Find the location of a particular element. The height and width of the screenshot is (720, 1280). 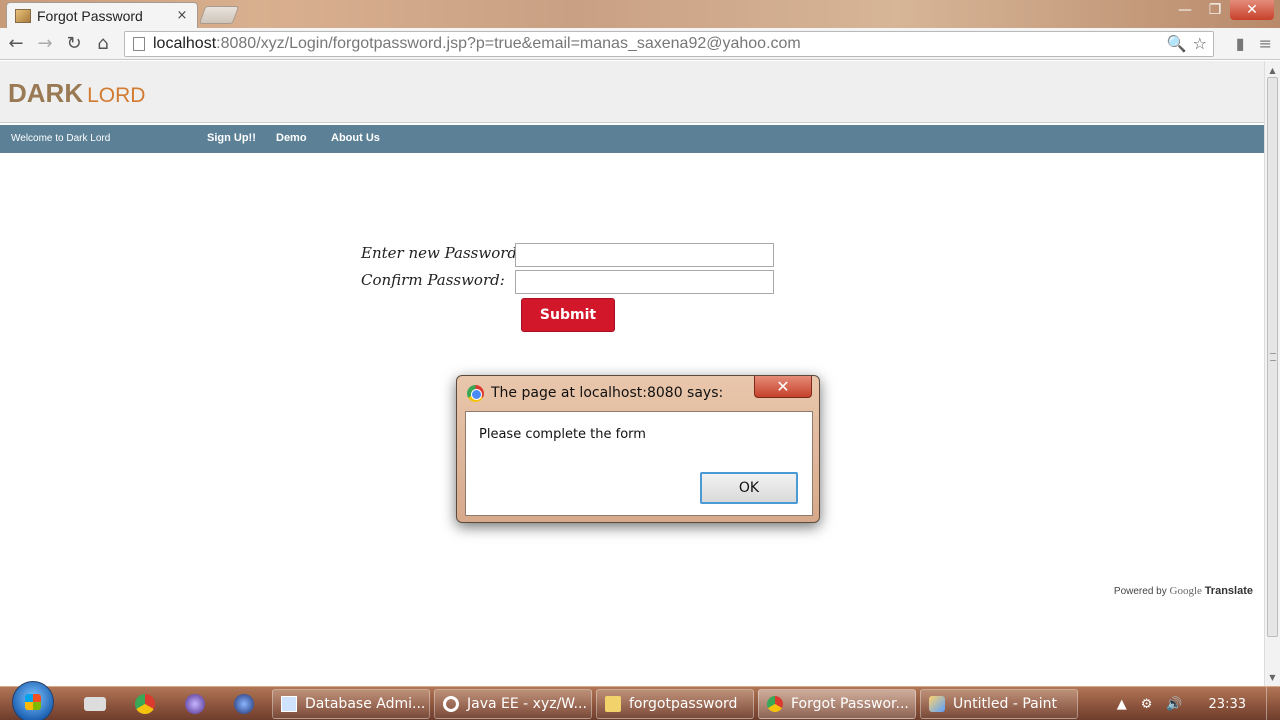

maximize-button: ❐ is located at coordinates (1215, 10).